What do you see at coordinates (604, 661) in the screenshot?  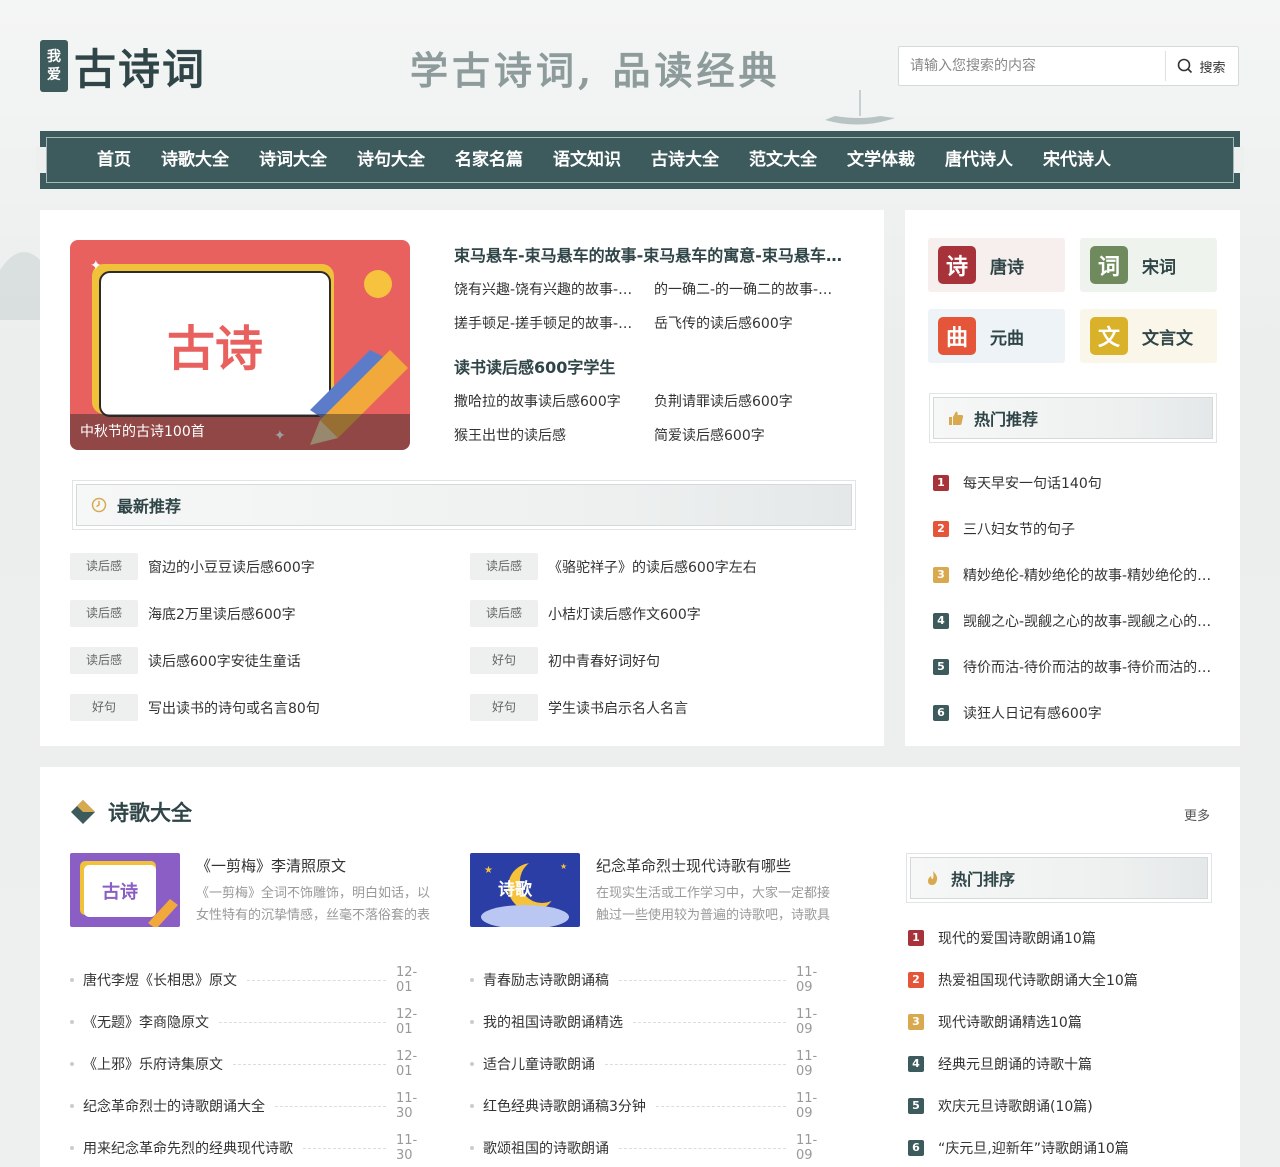 I see `latest-link: 初中青春好词好句` at bounding box center [604, 661].